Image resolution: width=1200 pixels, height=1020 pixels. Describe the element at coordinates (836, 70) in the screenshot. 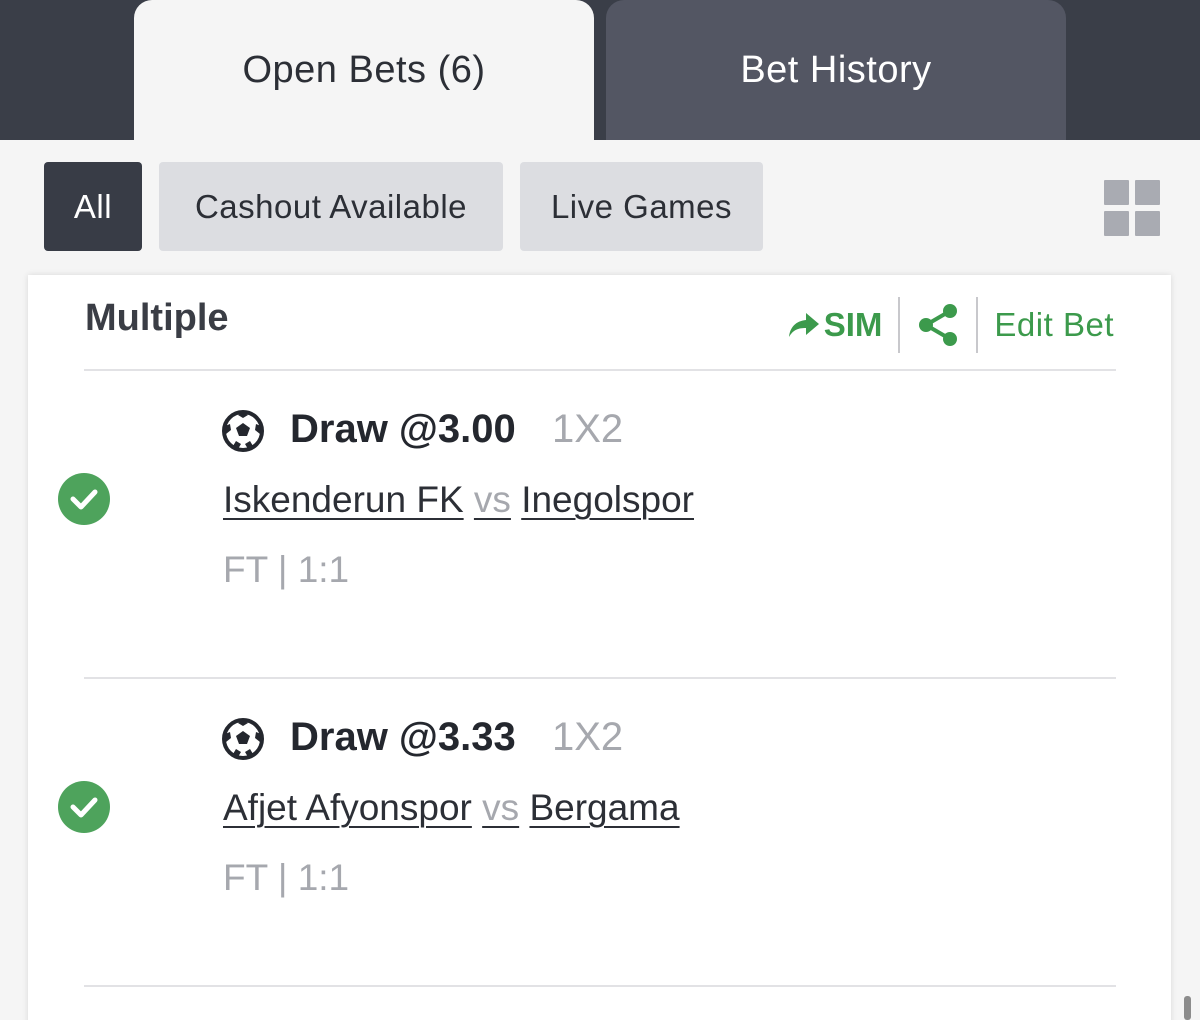

I see `tab-bet-history: Bet History` at that location.